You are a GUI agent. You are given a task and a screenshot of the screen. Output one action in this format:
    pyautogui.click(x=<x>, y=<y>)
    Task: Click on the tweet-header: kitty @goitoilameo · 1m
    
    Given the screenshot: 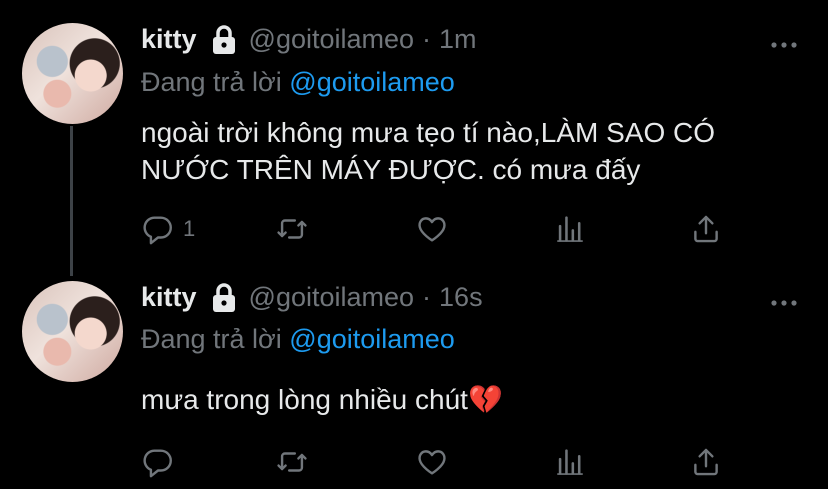 What is the action you would take?
    pyautogui.click(x=309, y=39)
    